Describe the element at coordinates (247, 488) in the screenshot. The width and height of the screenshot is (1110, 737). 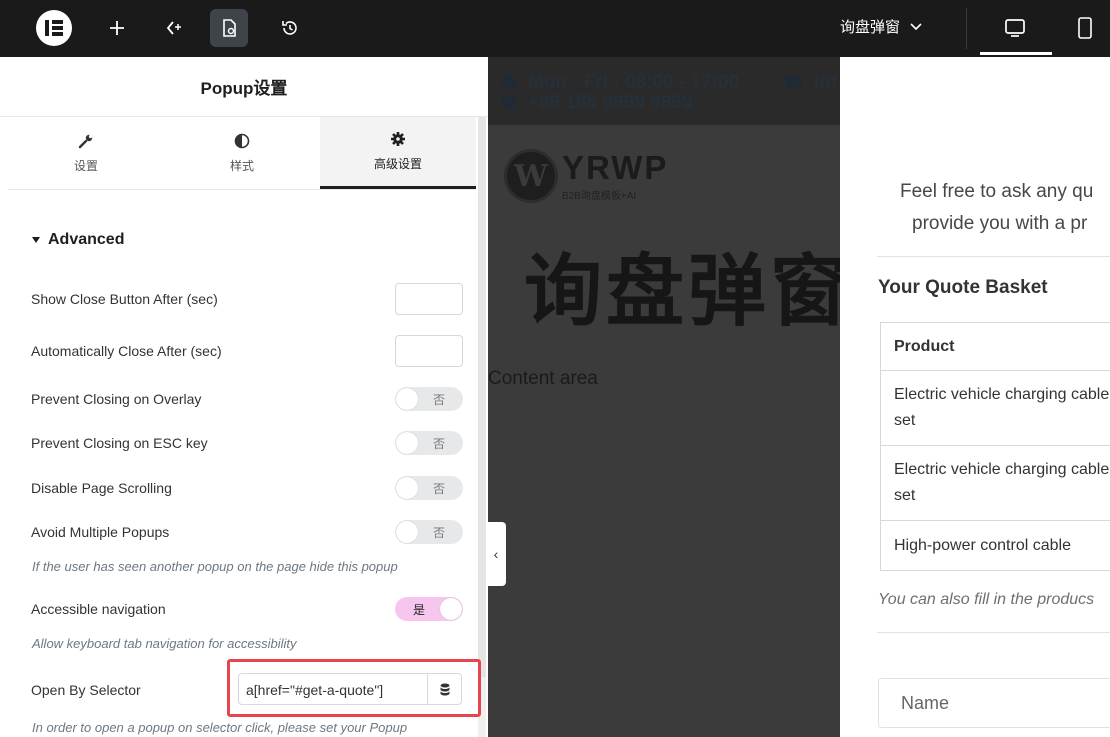
I see `disable-scrolling-row: Disable Page Scrolling 否` at that location.